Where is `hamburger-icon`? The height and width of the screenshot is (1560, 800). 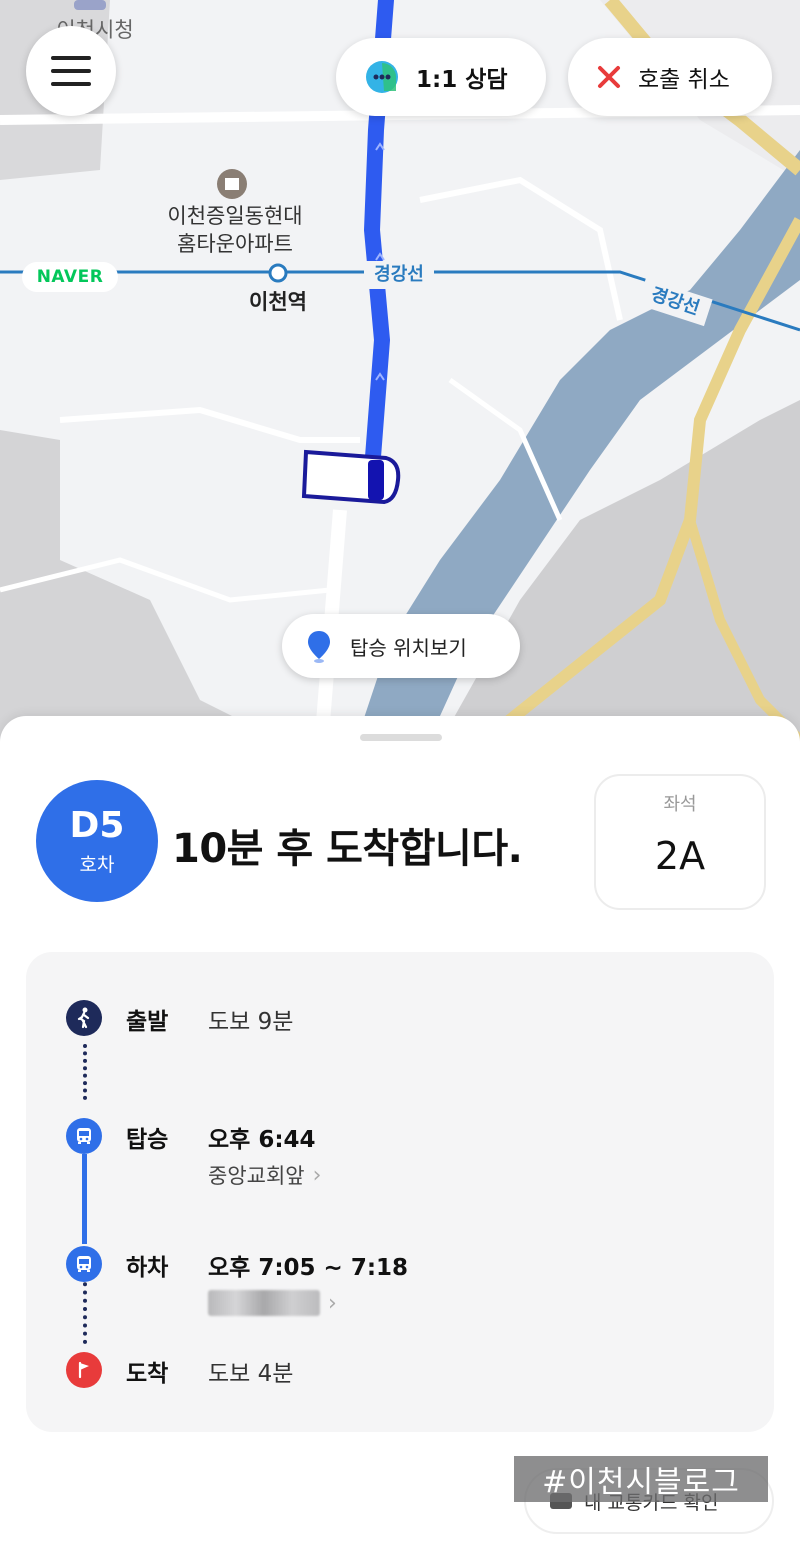
hamburger-icon is located at coordinates (71, 71).